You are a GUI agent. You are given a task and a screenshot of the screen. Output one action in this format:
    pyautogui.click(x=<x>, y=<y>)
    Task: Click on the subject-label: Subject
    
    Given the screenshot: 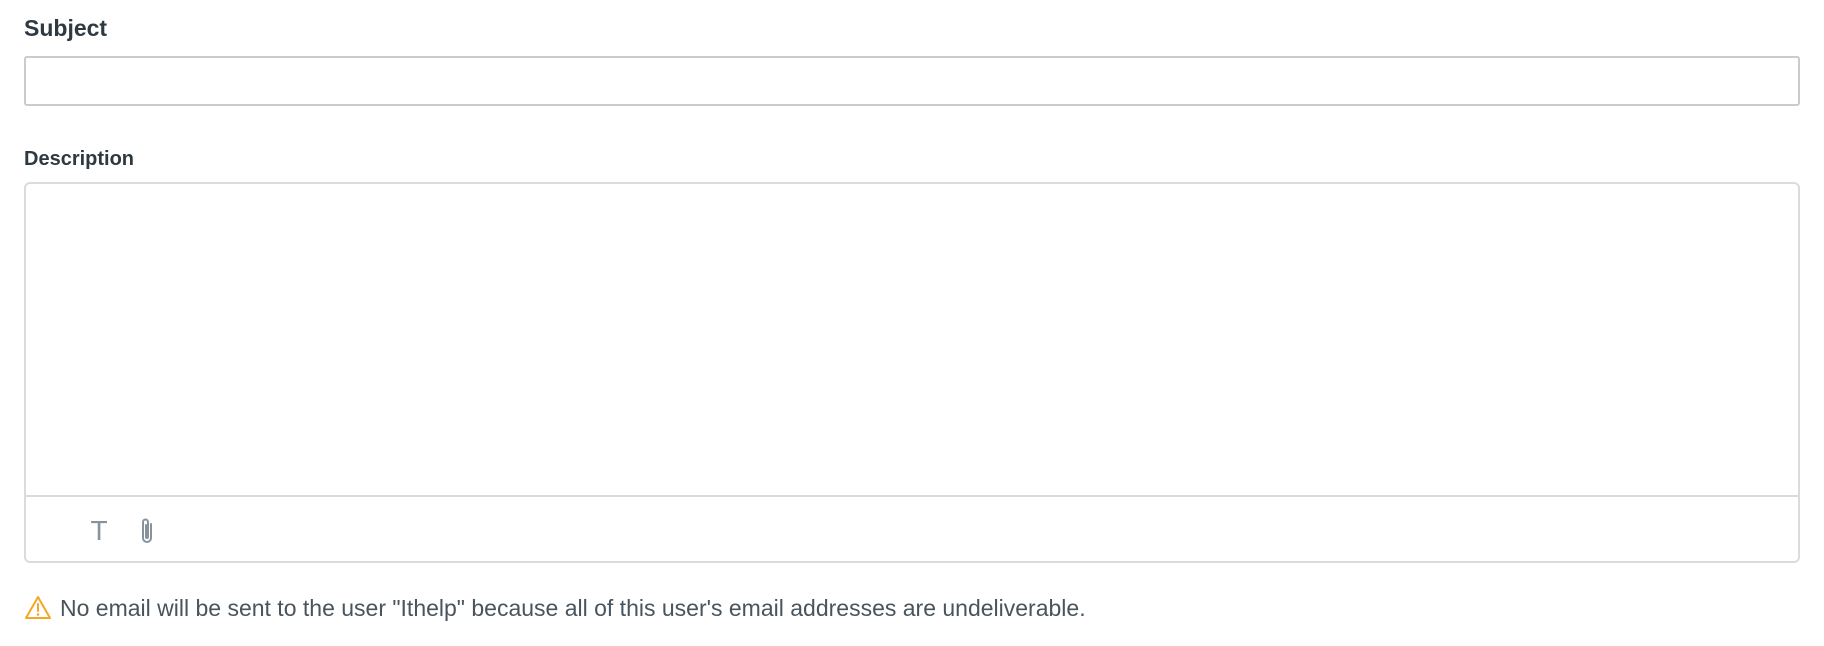 What is the action you would take?
    pyautogui.click(x=66, y=28)
    